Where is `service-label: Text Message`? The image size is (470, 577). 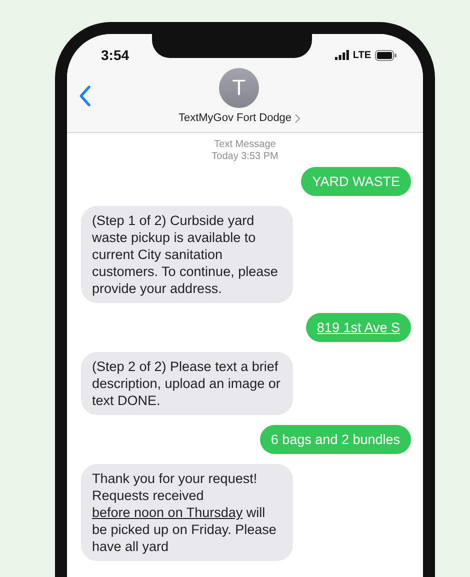 service-label: Text Message is located at coordinates (245, 145).